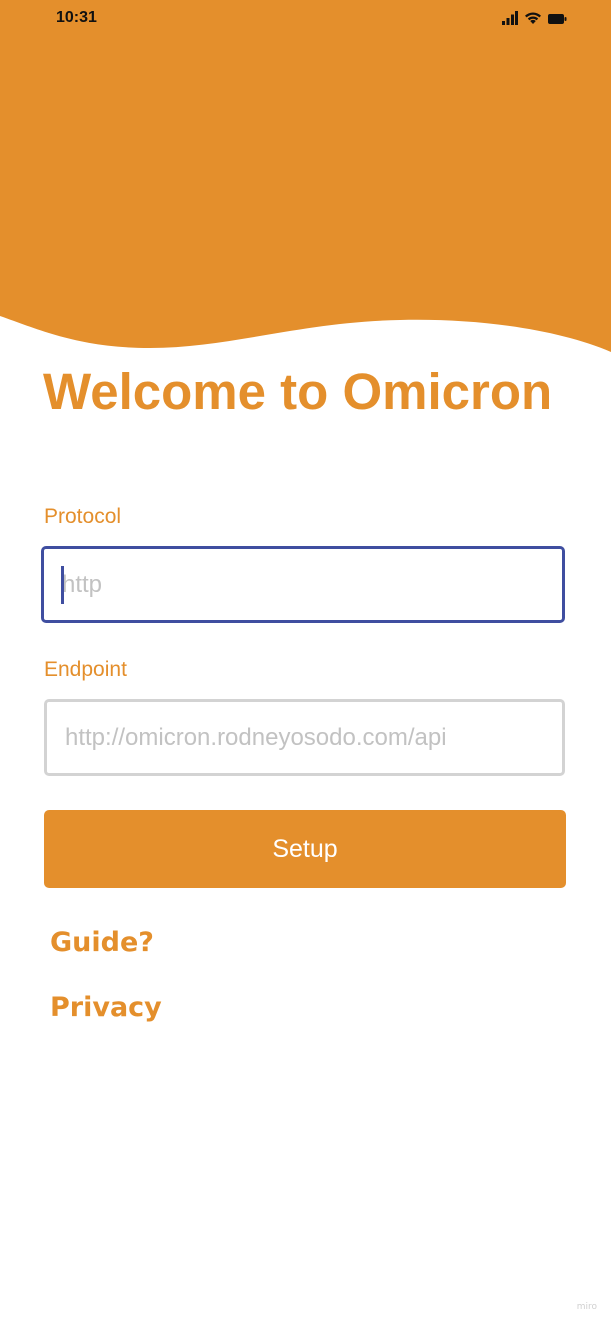 This screenshot has width=611, height=1324. I want to click on welcome-title: Welcome to Omicron, so click(298, 391).